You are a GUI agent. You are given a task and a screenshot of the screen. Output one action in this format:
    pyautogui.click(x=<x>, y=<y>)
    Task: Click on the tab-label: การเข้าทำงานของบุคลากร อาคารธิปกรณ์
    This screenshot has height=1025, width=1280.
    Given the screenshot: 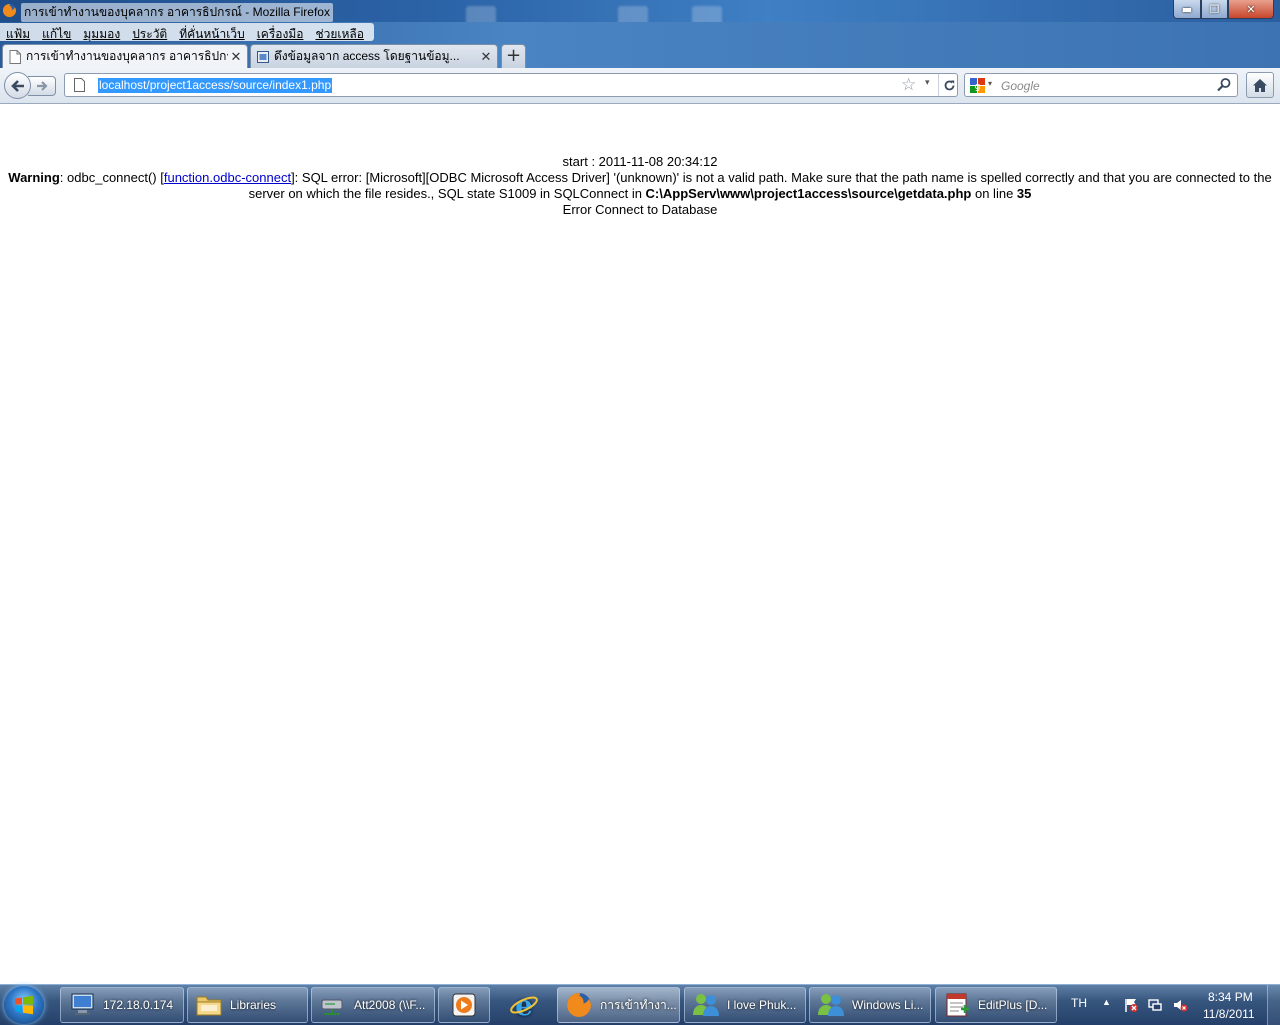 What is the action you would take?
    pyautogui.click(x=127, y=56)
    